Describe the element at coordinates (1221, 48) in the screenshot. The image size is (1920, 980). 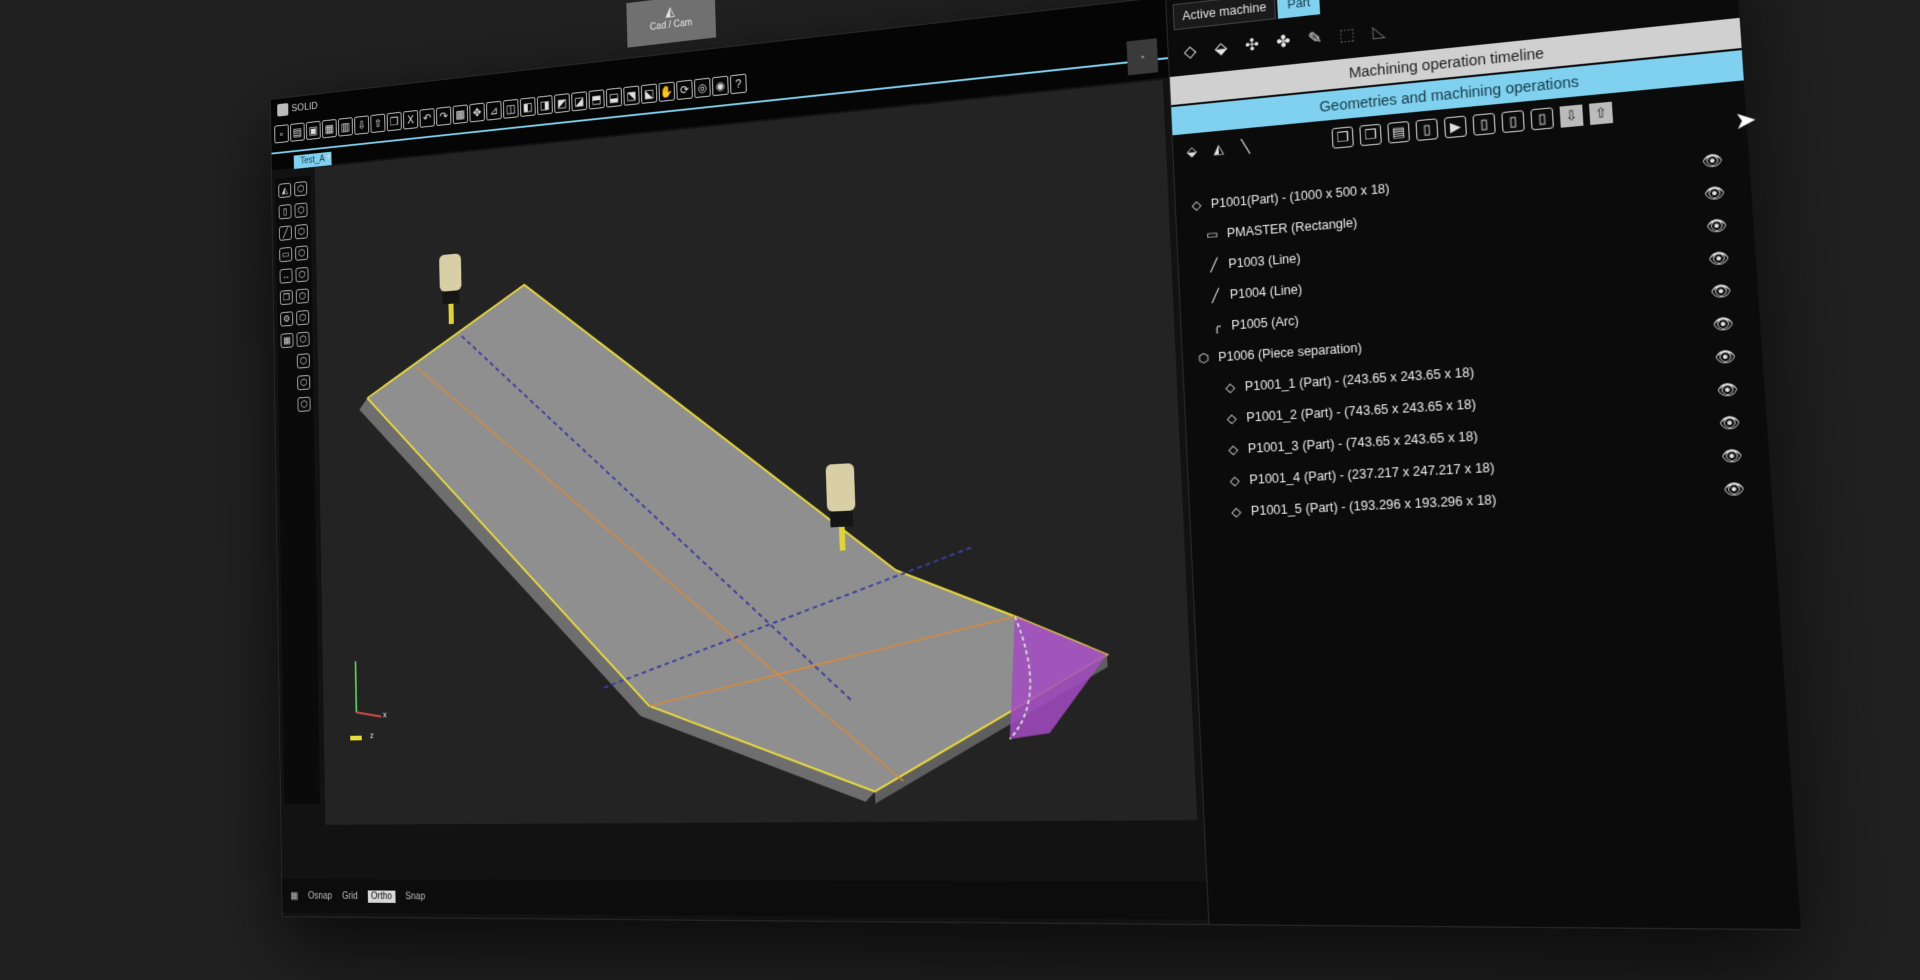
I see `part-add-icon: ⬙` at that location.